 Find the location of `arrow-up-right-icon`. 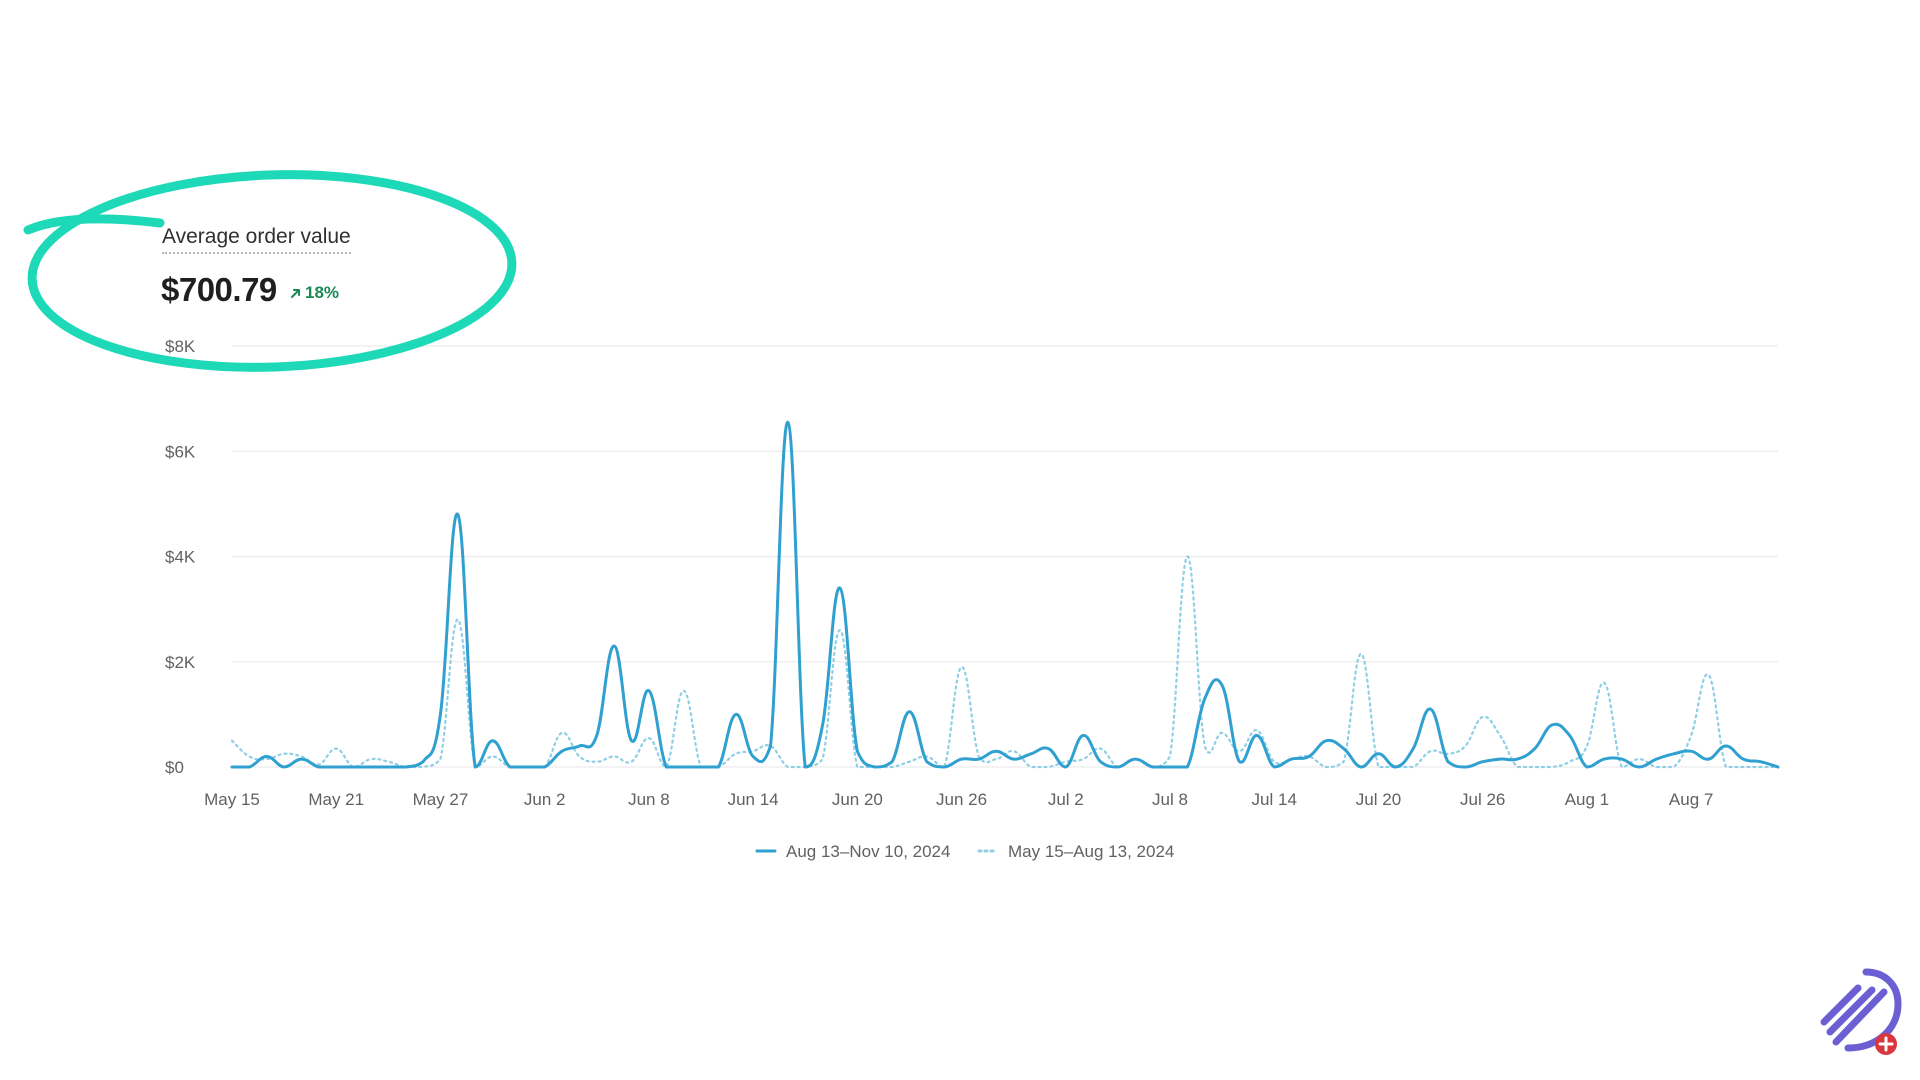

arrow-up-right-icon is located at coordinates (295, 293).